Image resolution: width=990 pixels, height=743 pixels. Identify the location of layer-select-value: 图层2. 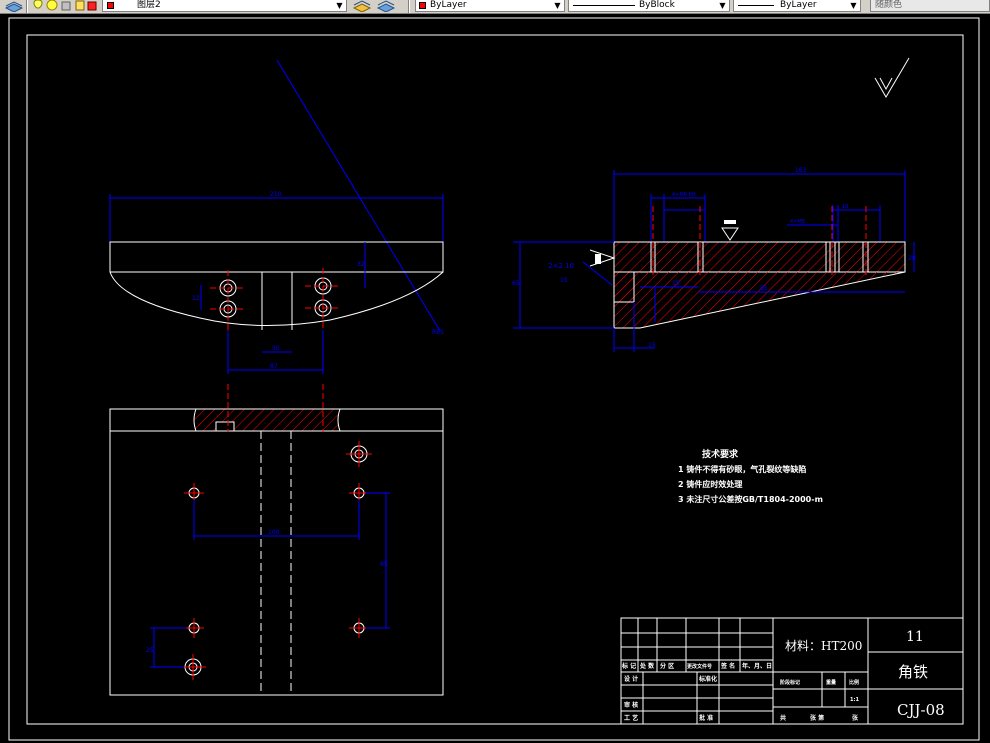
(149, 5).